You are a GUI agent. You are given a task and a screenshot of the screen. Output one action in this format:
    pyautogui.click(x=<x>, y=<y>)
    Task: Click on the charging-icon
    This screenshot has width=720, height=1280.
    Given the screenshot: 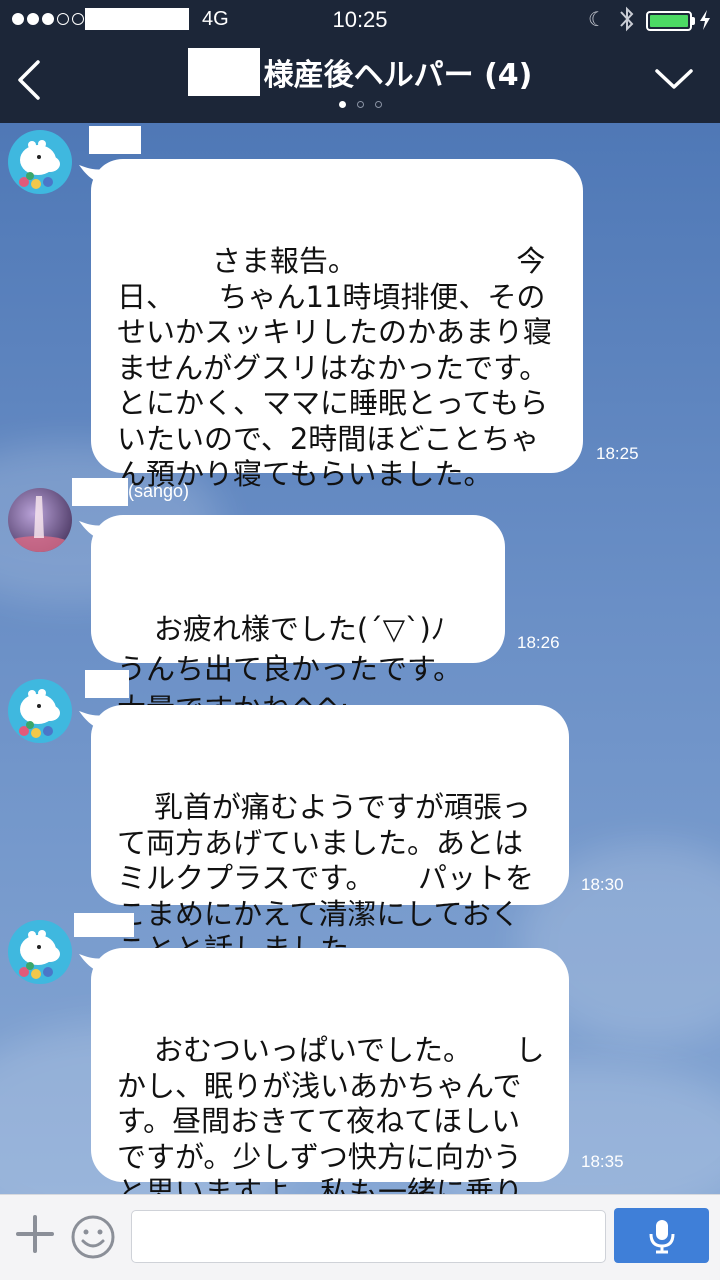 What is the action you would take?
    pyautogui.click(x=705, y=20)
    